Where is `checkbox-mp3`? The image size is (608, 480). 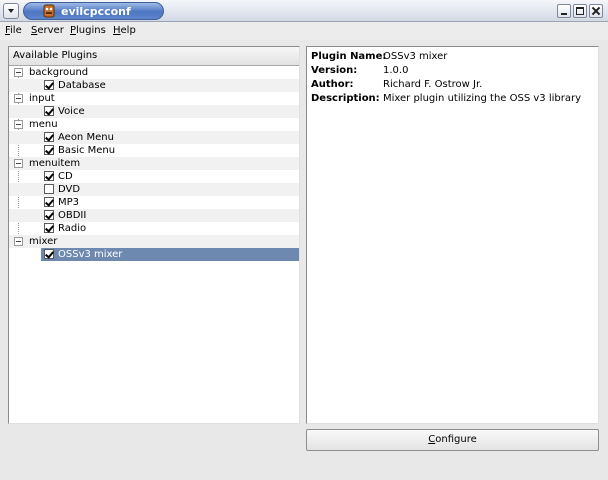
checkbox-mp3 is located at coordinates (49, 202).